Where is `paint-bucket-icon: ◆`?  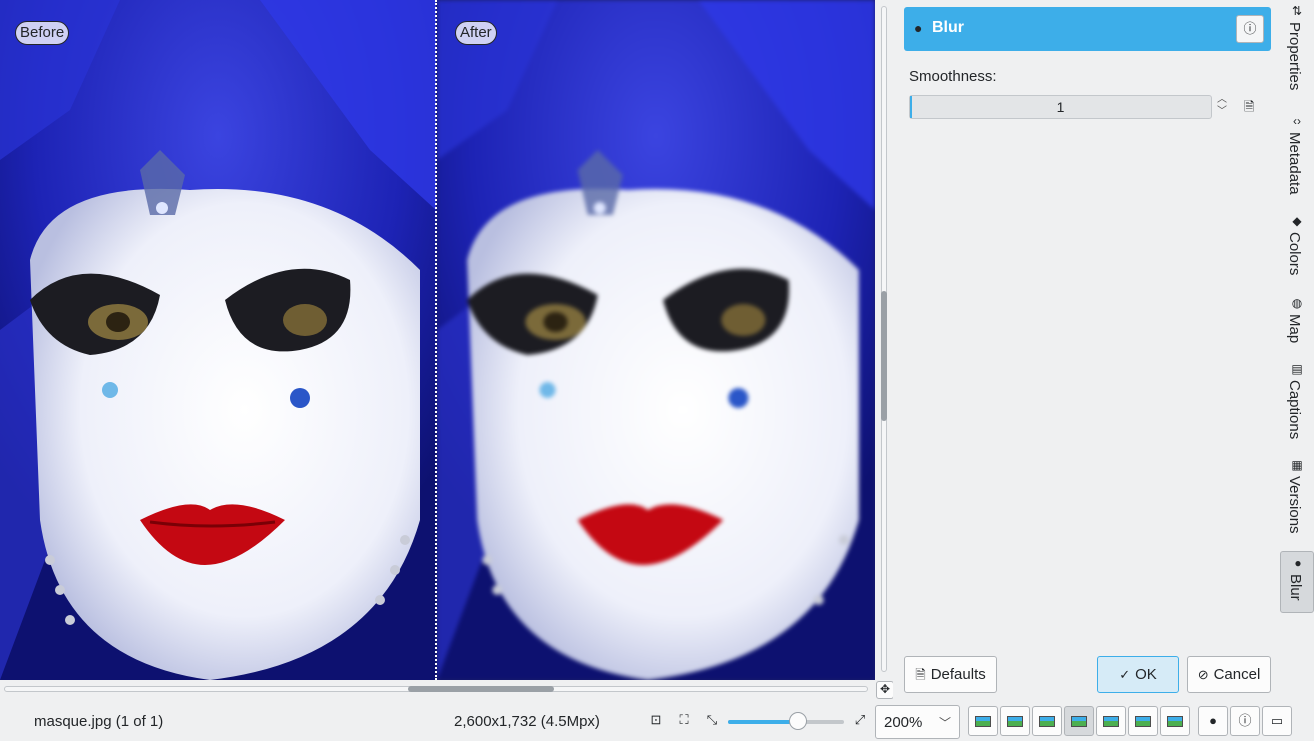 paint-bucket-icon: ◆ is located at coordinates (1297, 221).